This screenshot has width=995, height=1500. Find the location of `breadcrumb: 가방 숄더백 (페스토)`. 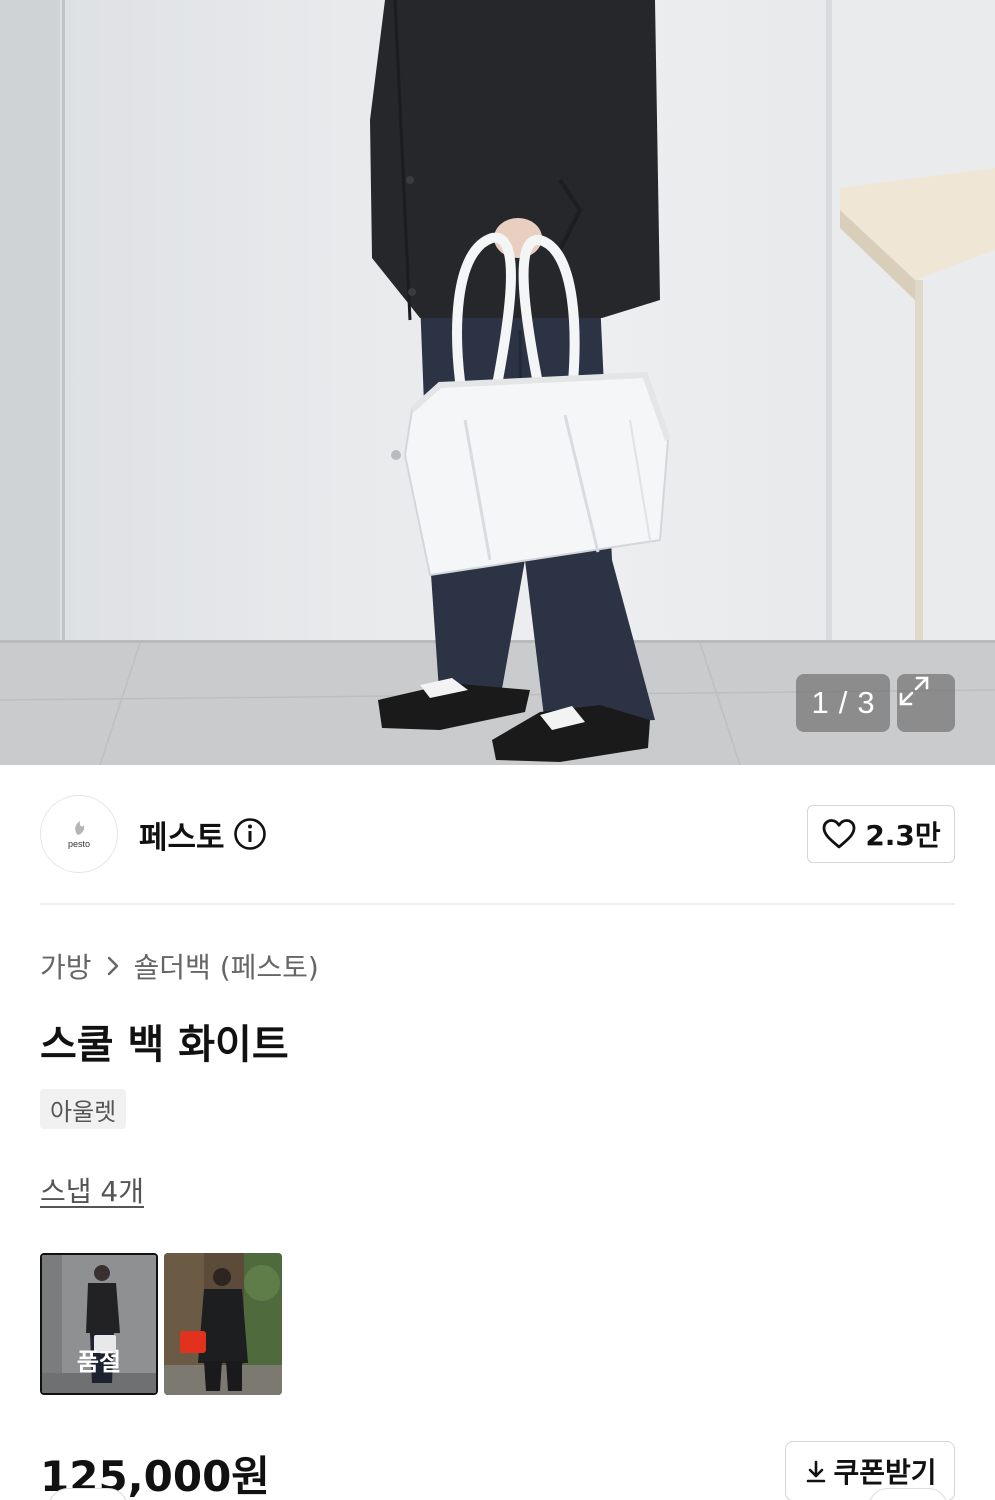

breadcrumb: 가방 숄더백 (페스토) is located at coordinates (179, 966).